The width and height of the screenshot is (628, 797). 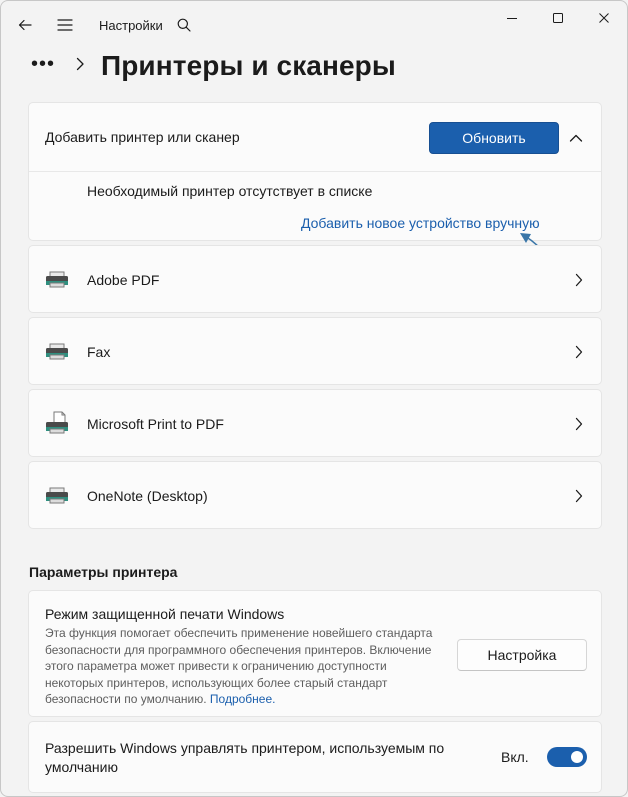 I want to click on close-icon, so click(x=604, y=18).